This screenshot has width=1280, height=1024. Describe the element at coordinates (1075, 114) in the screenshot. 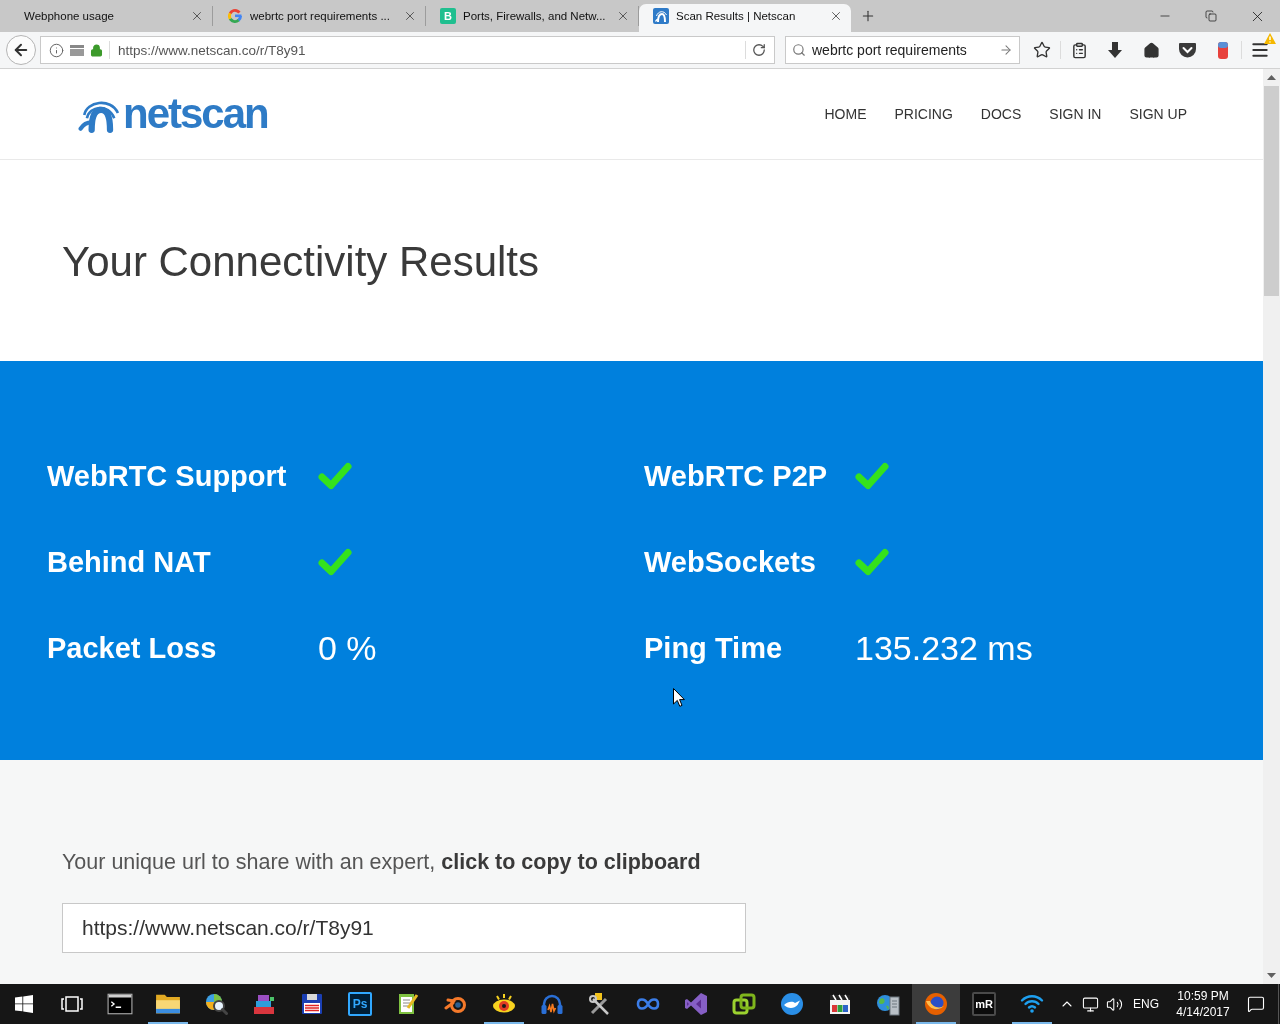

I see `nav-link: SIGN IN` at that location.